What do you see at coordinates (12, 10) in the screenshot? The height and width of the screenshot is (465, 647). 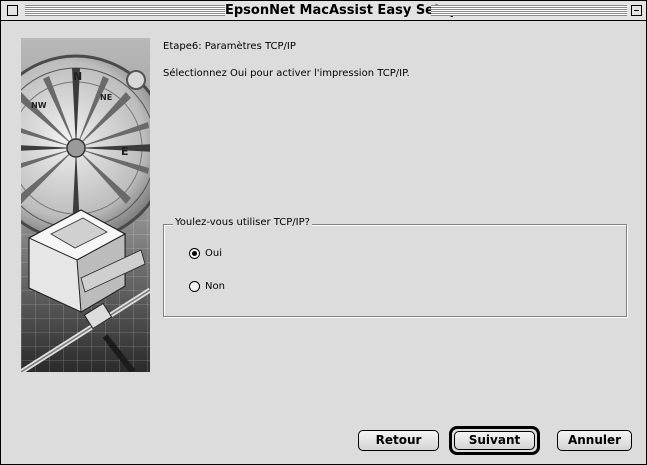 I see `close-box` at bounding box center [12, 10].